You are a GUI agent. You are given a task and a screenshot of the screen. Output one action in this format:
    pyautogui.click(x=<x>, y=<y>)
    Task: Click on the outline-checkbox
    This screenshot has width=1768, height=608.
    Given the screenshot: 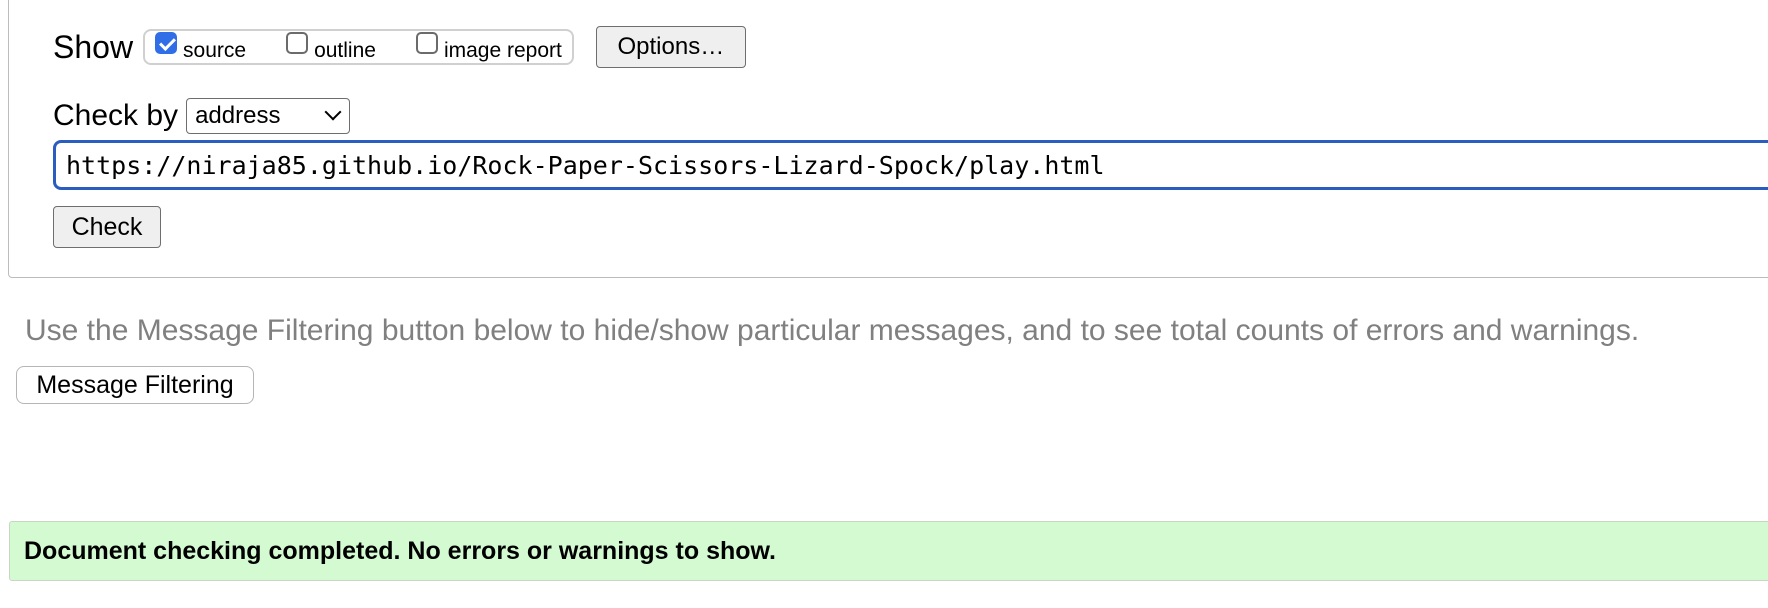 What is the action you would take?
    pyautogui.click(x=297, y=43)
    